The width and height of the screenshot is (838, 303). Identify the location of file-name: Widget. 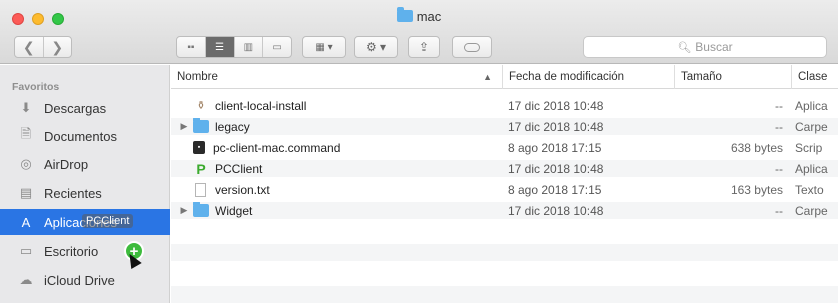
(234, 210).